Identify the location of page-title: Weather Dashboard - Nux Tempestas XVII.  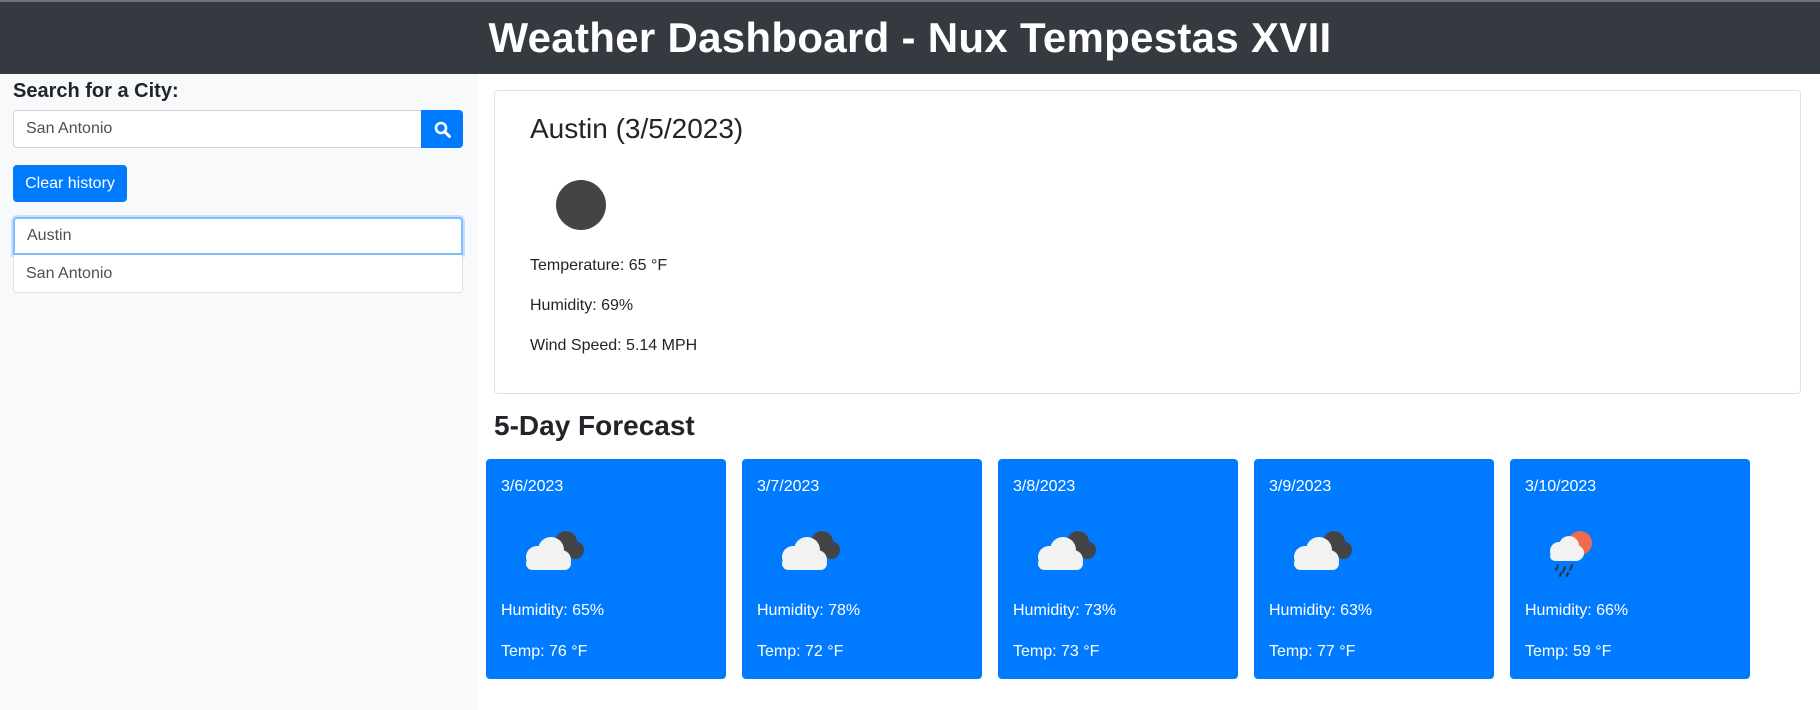
(910, 37).